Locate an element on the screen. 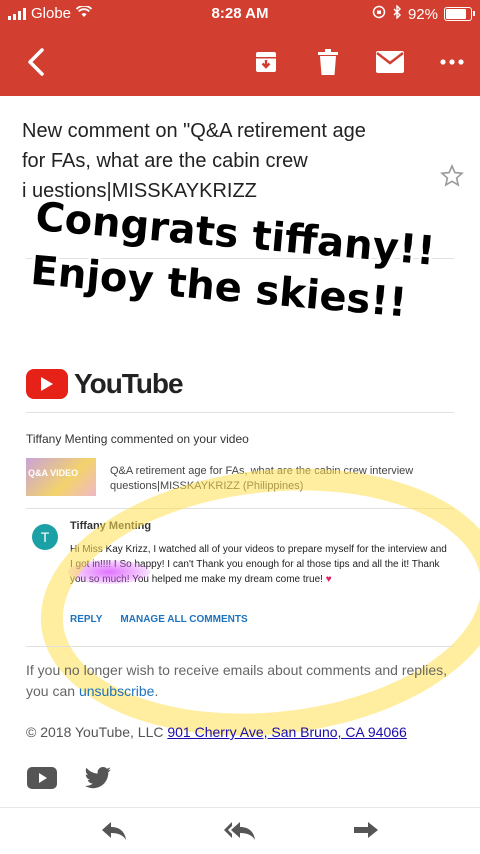 This screenshot has width=480, height=854. twitter-icon is located at coordinates (97, 778).